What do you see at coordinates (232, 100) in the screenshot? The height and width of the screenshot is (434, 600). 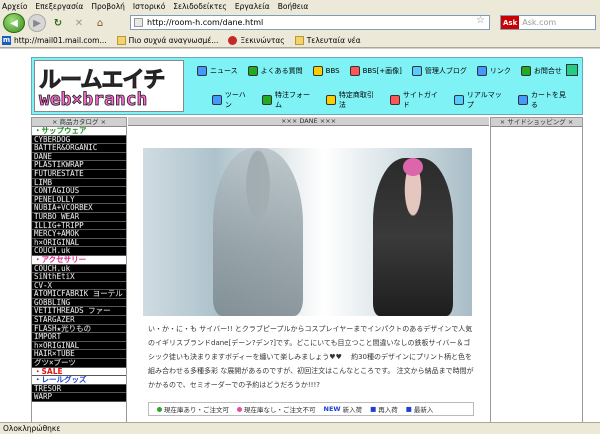 I see `nav-link: ツーハン` at bounding box center [232, 100].